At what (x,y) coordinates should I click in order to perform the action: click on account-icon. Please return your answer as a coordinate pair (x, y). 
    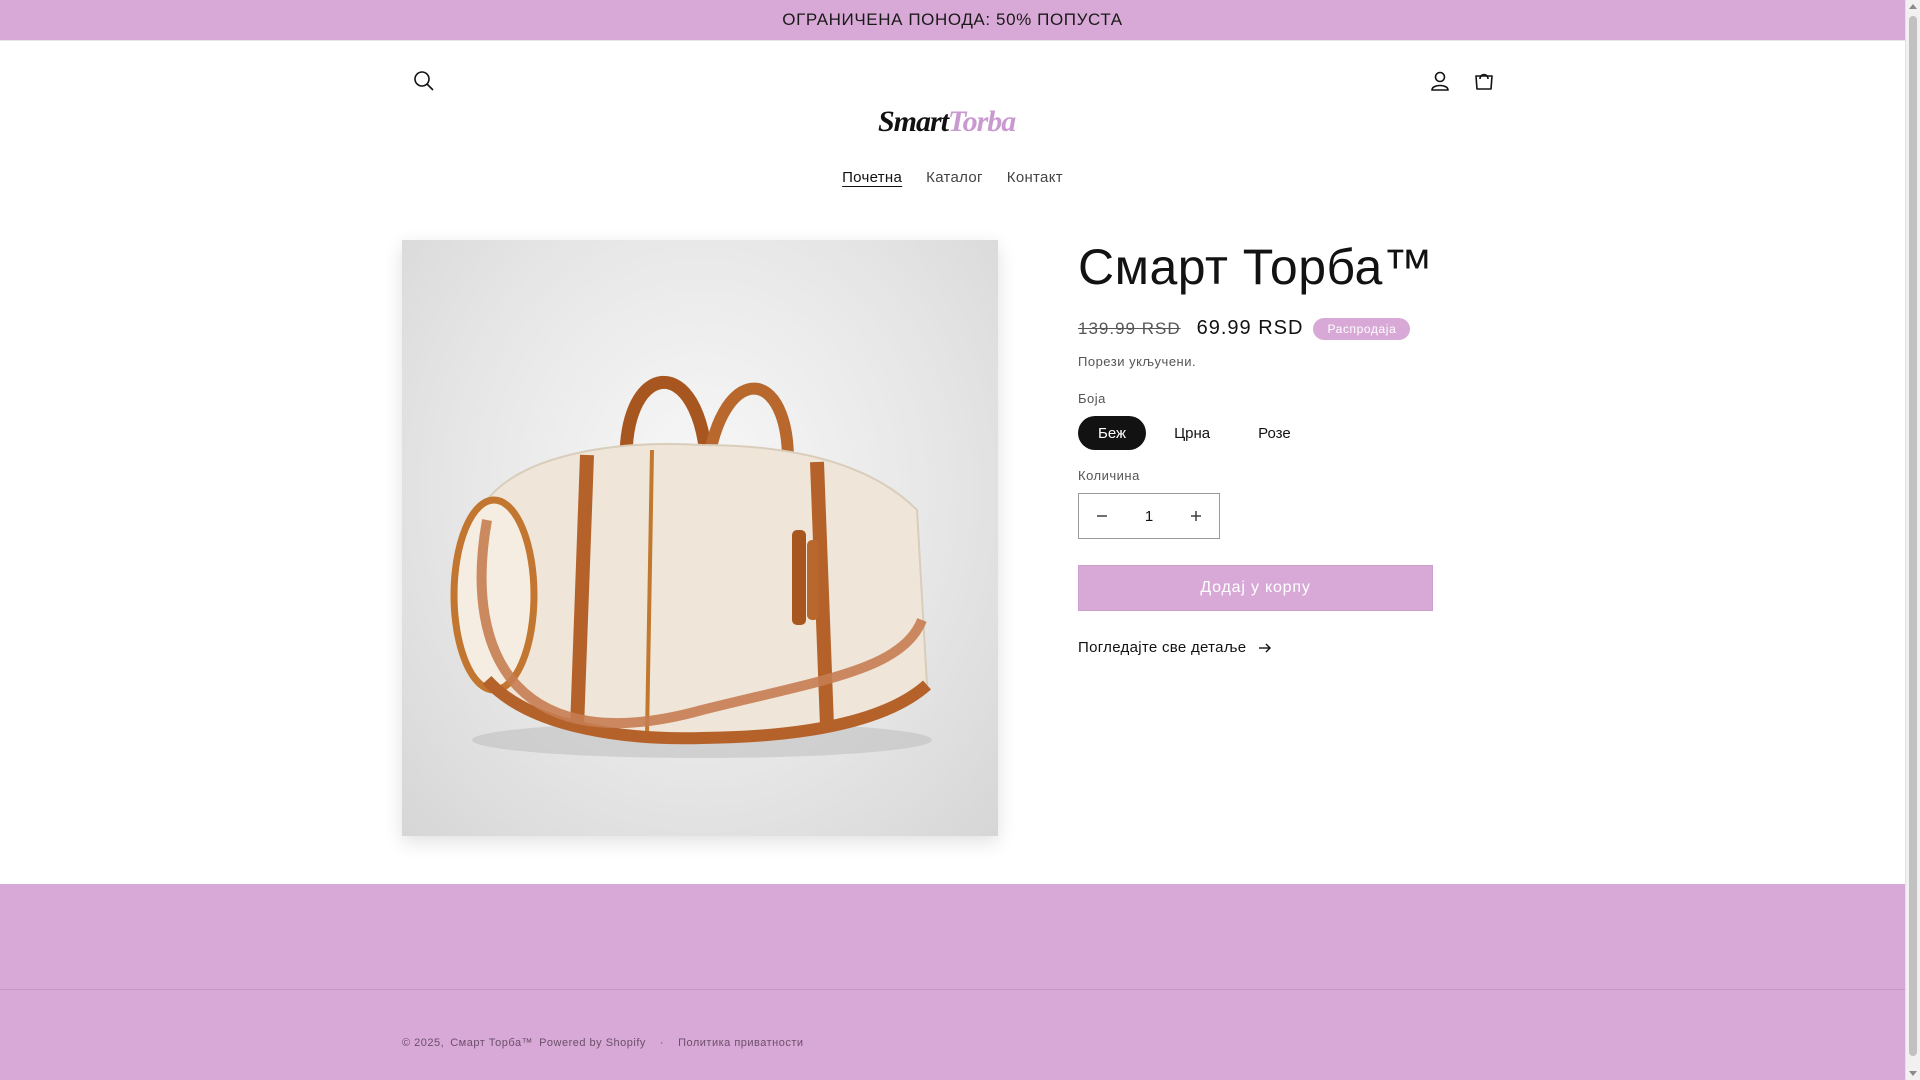
    Looking at the image, I should click on (1440, 81).